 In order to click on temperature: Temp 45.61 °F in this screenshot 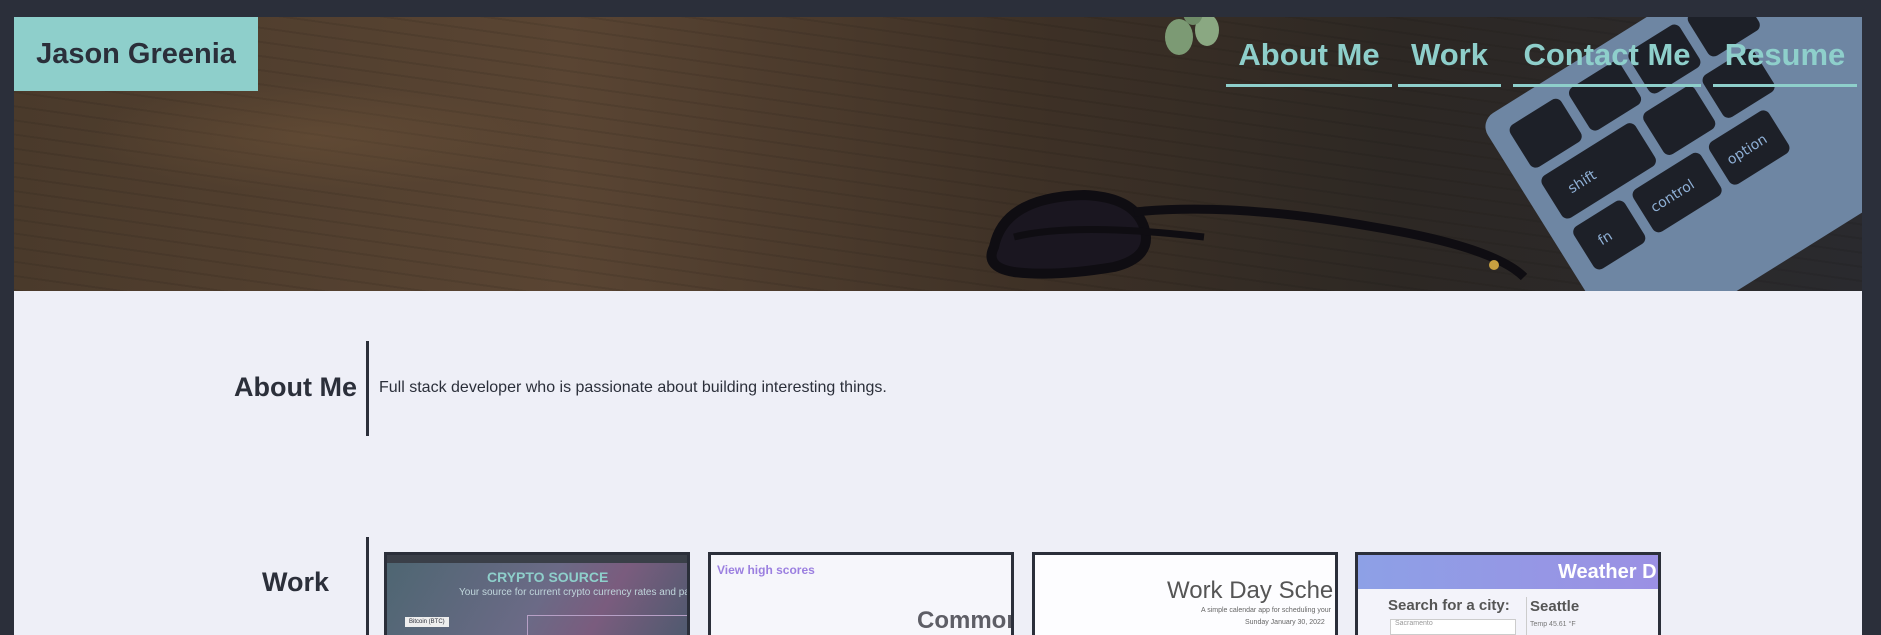, I will do `click(1553, 624)`.